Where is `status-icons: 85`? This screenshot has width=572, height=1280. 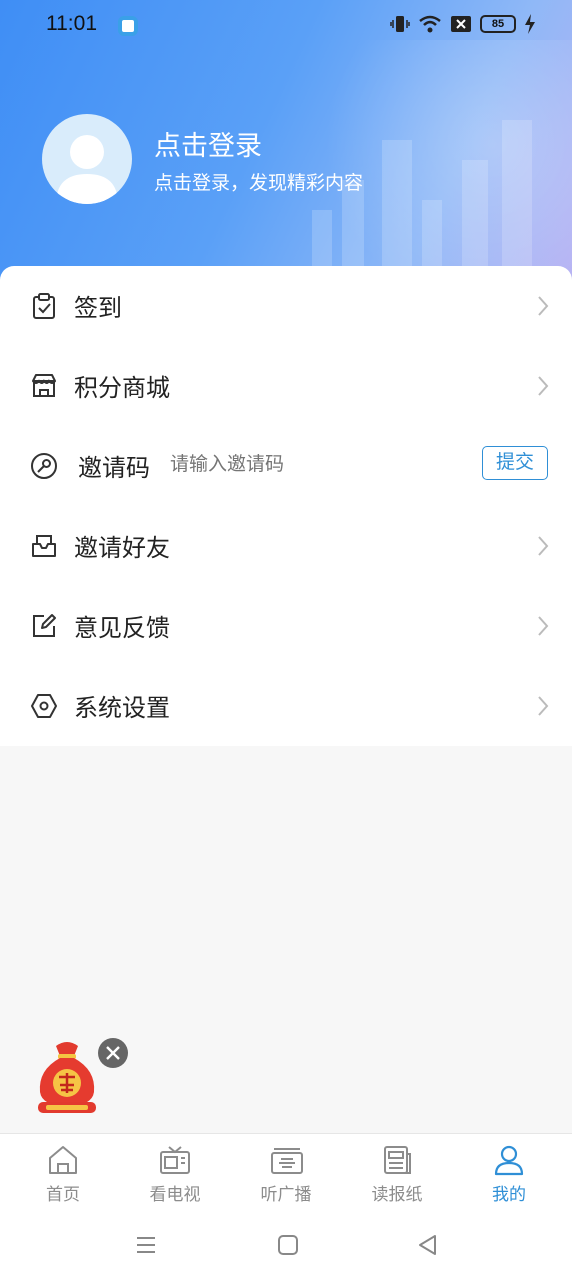 status-icons: 85 is located at coordinates (463, 24).